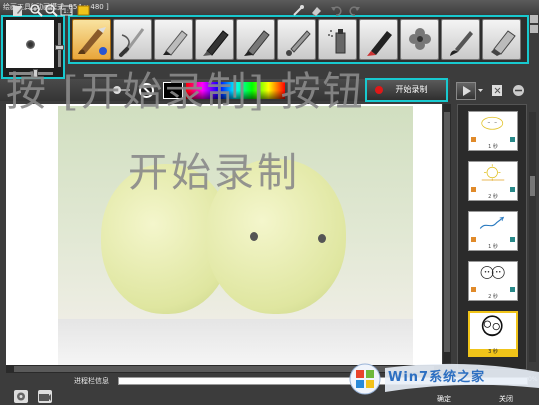 This screenshot has width=539, height=405. I want to click on frame-thumbnail-selected: 3 秒, so click(493, 334).